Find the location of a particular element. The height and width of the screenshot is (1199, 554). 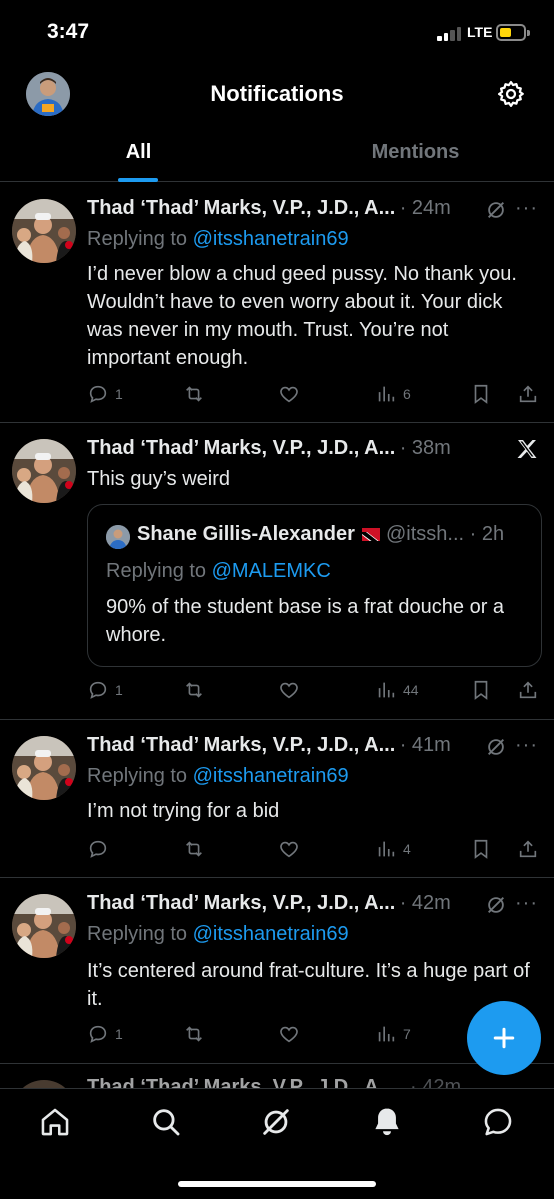

reply-handle-link: @MALEMKC is located at coordinates (271, 571).